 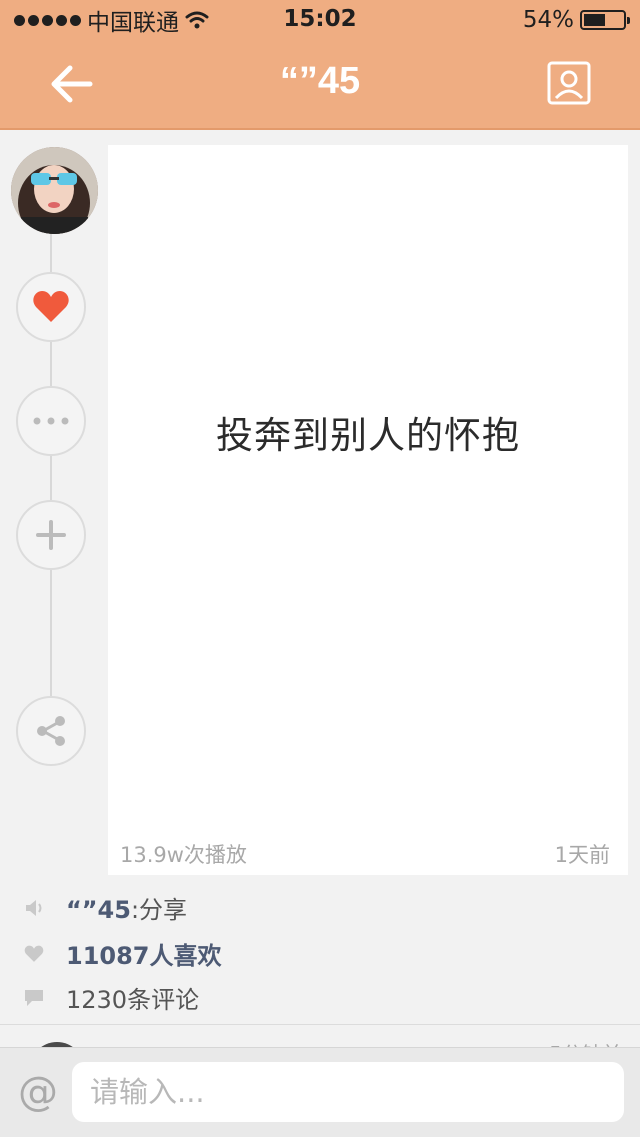 I want to click on play-count: 13.9w次播放, so click(x=183, y=855).